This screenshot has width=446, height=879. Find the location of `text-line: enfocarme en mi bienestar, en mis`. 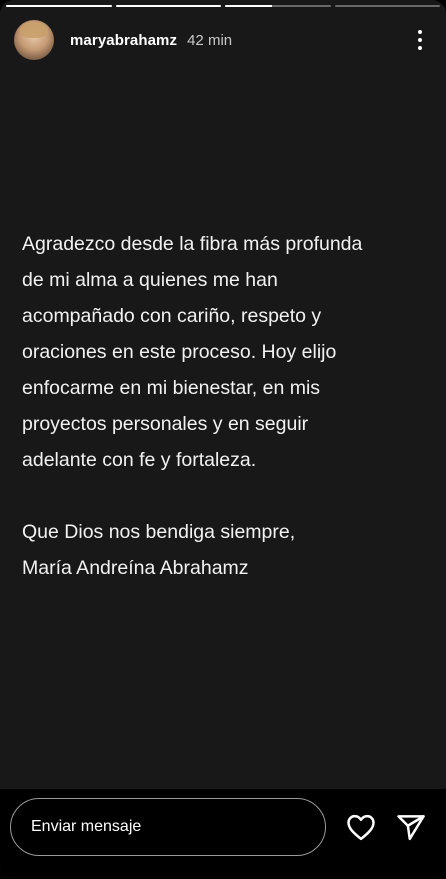

text-line: enfocarme en mi bienestar, en mis is located at coordinates (171, 388).